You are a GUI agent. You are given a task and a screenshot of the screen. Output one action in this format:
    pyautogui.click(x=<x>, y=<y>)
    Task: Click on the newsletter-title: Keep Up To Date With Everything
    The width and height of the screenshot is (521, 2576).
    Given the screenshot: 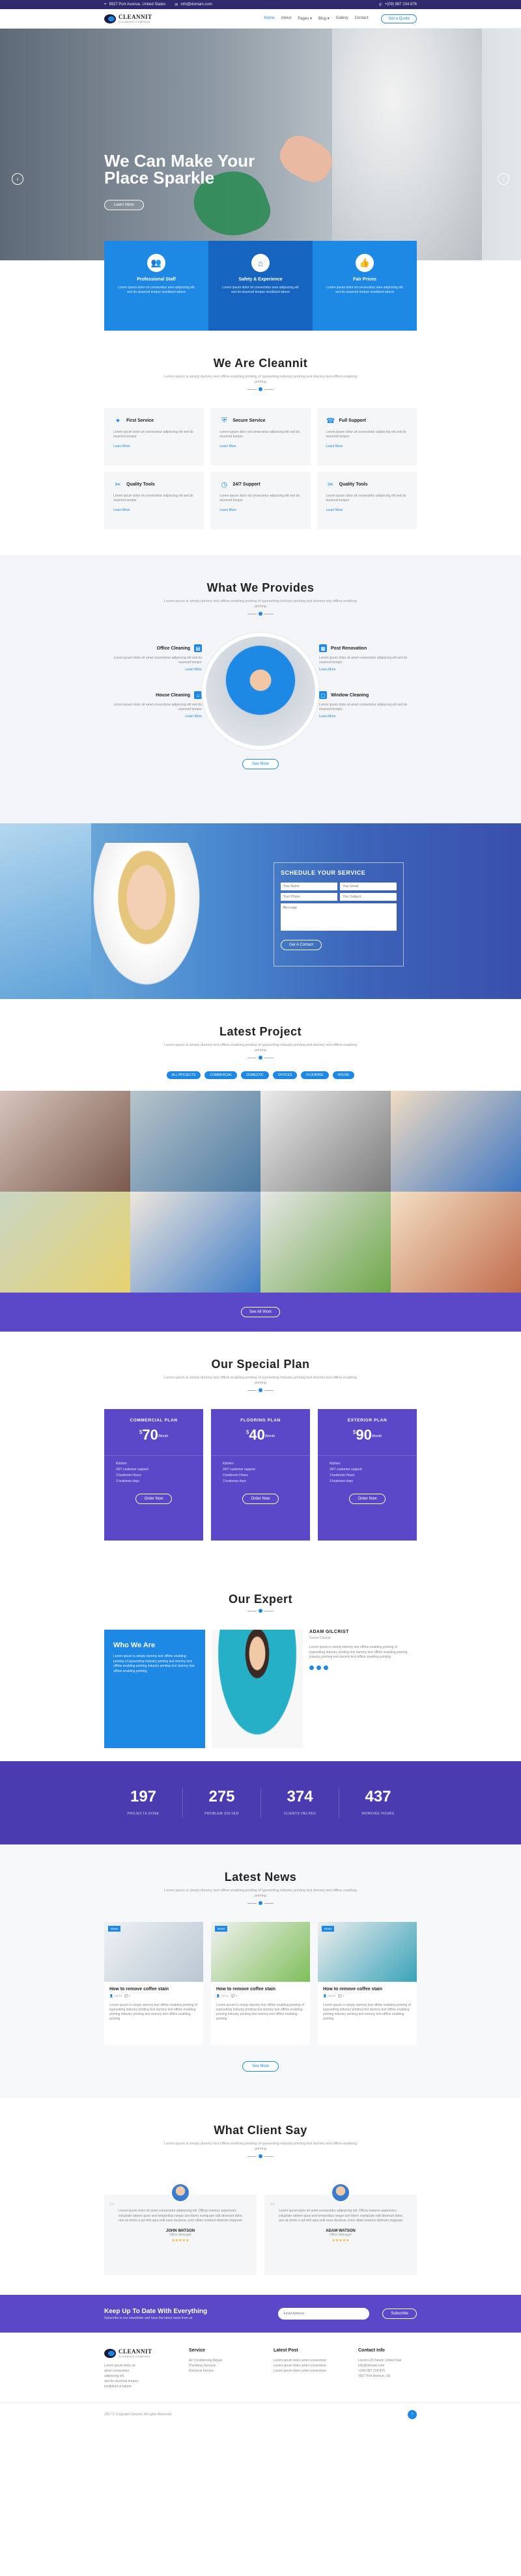 What is the action you would take?
    pyautogui.click(x=156, y=2311)
    